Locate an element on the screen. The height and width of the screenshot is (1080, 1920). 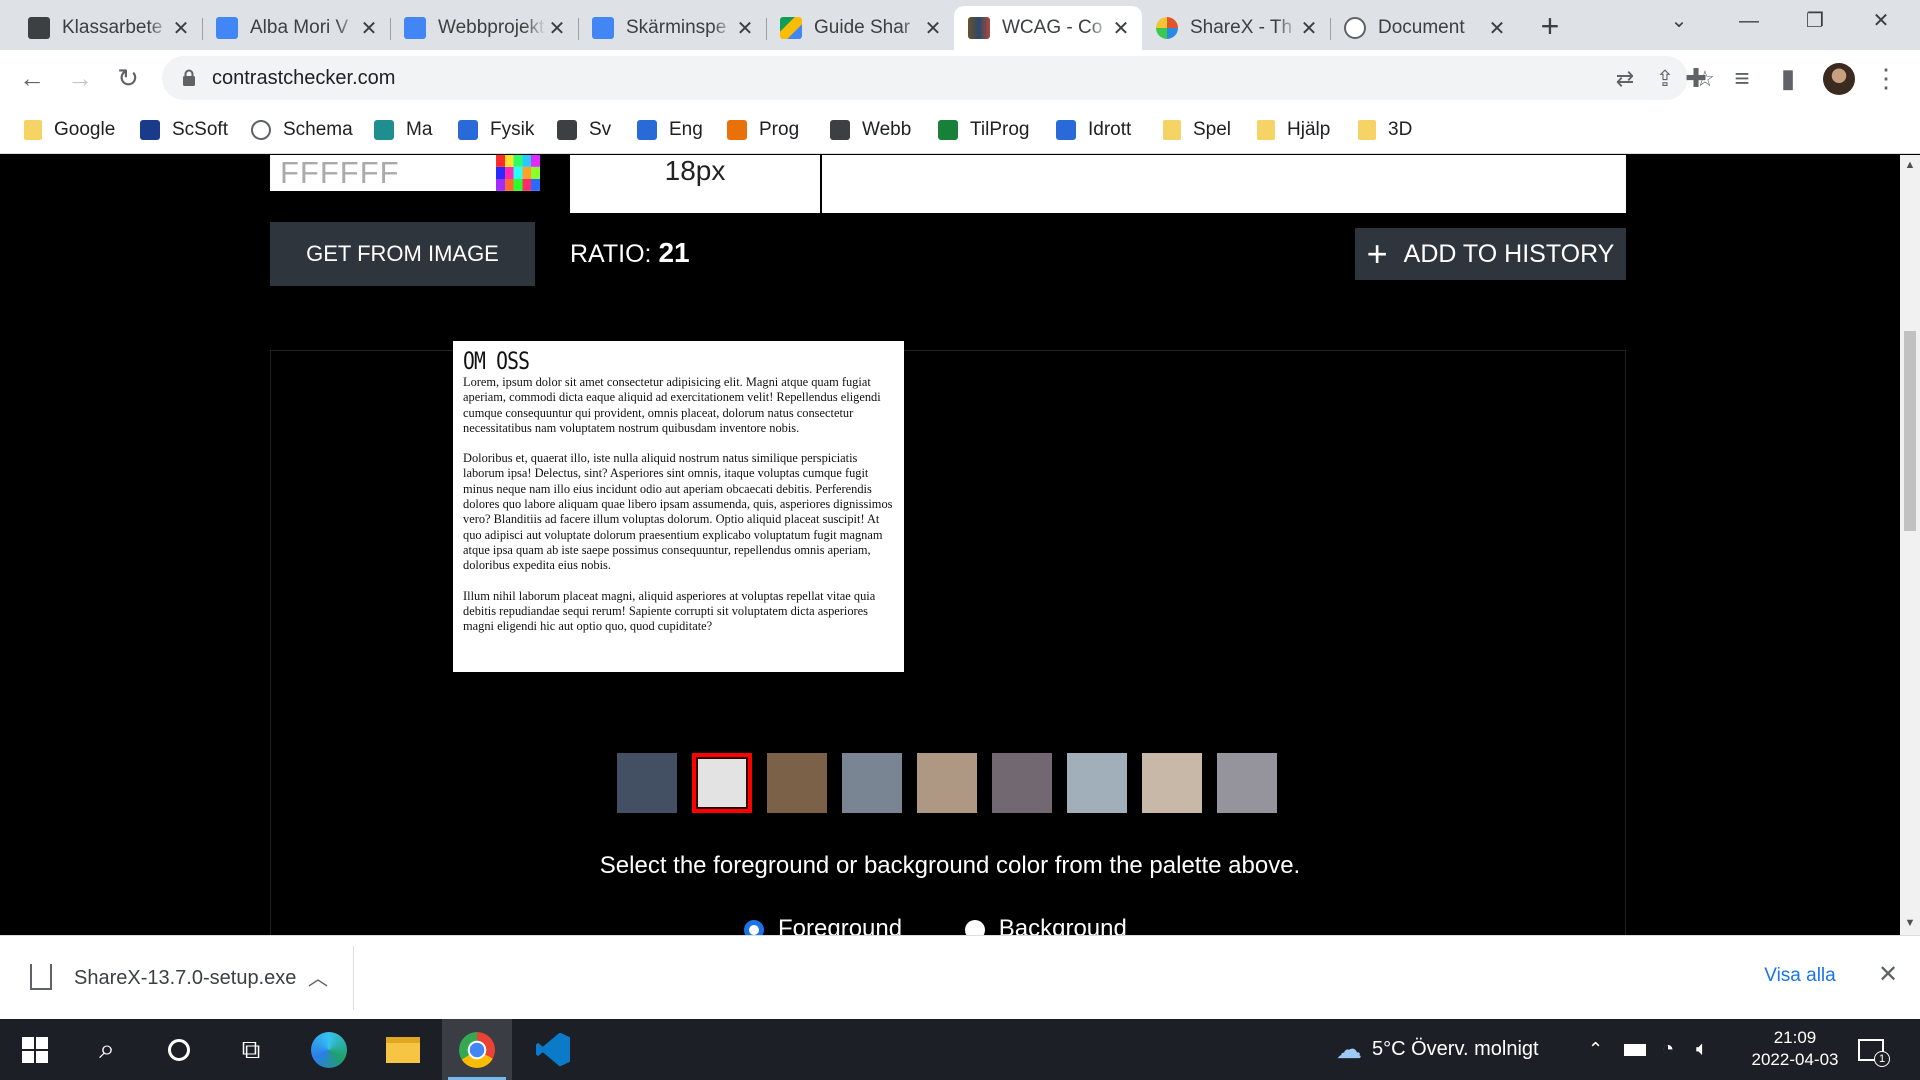
task-view-icon: ⧉ is located at coordinates (251, 1049).